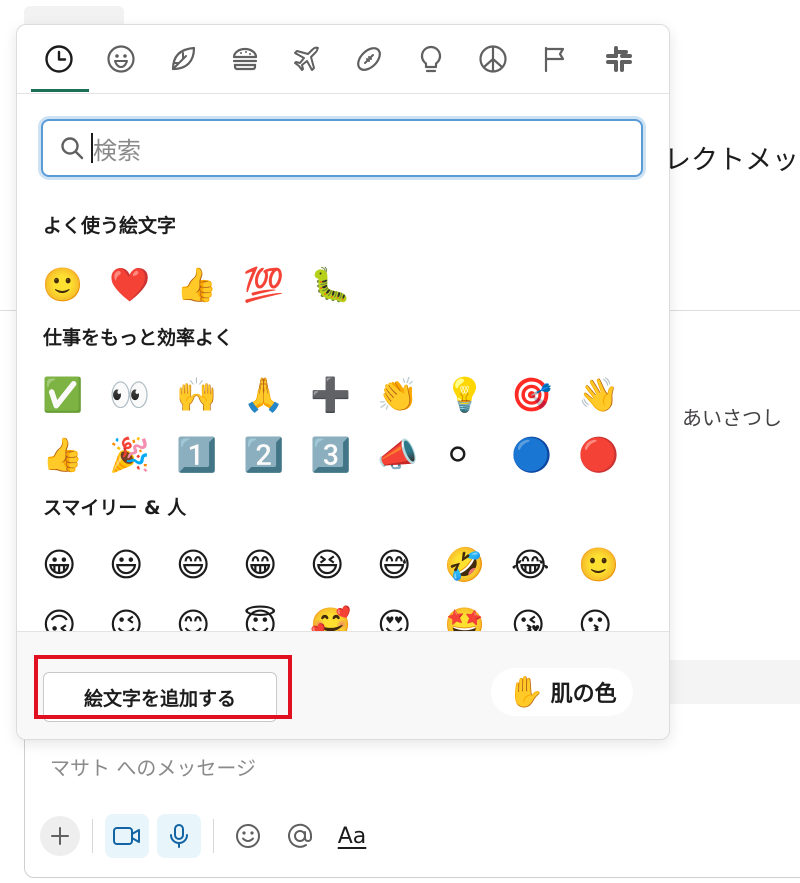 Image resolution: width=800 pixels, height=883 pixels. Describe the element at coordinates (204, 615) in the screenshot. I see `emoji: 😊` at that location.